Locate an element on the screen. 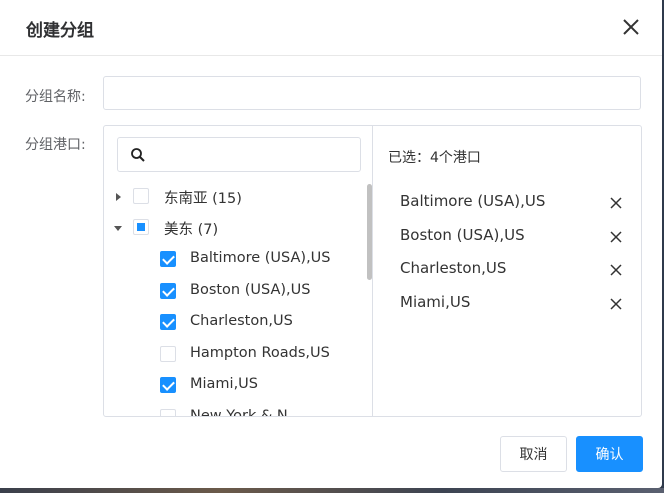 The image size is (664, 493). checkbox-hampton-roads is located at coordinates (168, 354).